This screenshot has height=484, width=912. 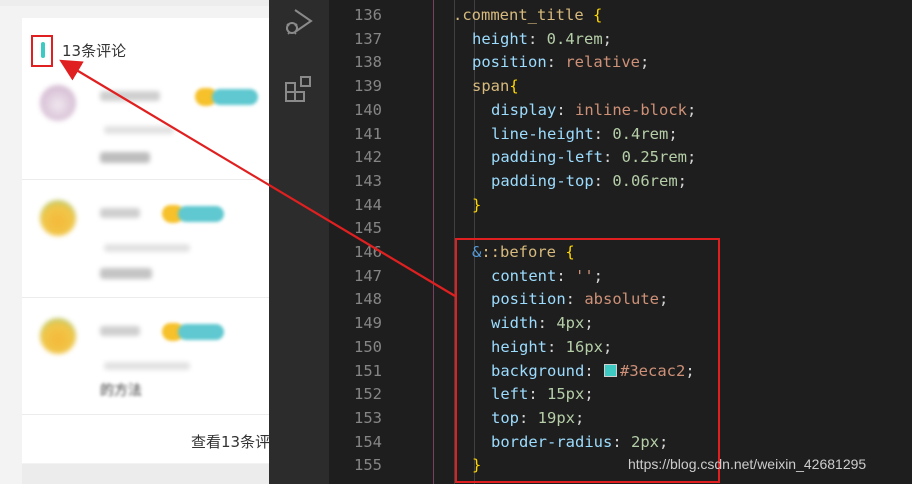 I want to click on code-line: 142 padding-left: 0.25rem;, so click(x=620, y=158).